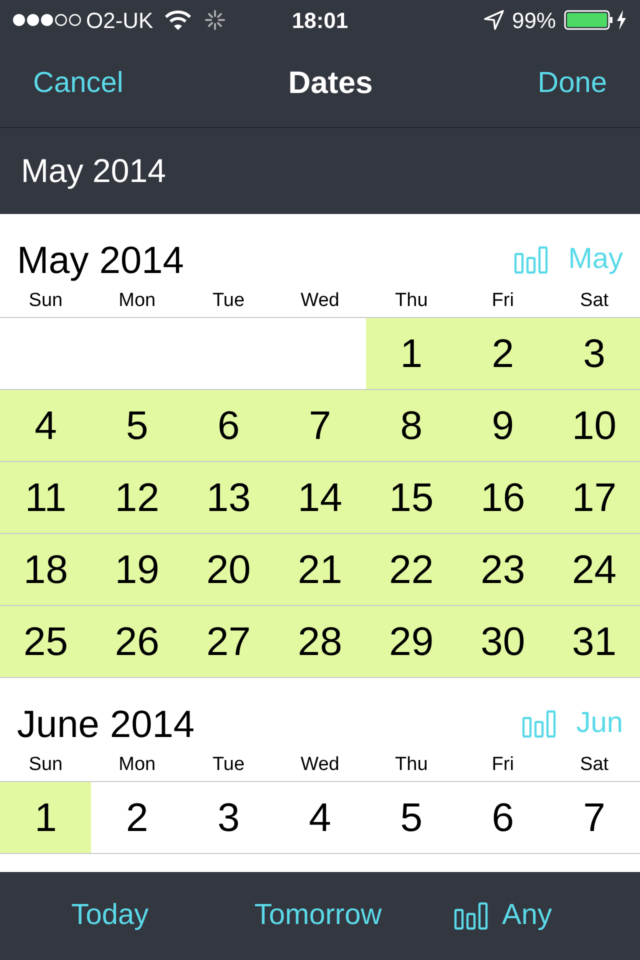  I want to click on selected-range: May 2014, so click(93, 171).